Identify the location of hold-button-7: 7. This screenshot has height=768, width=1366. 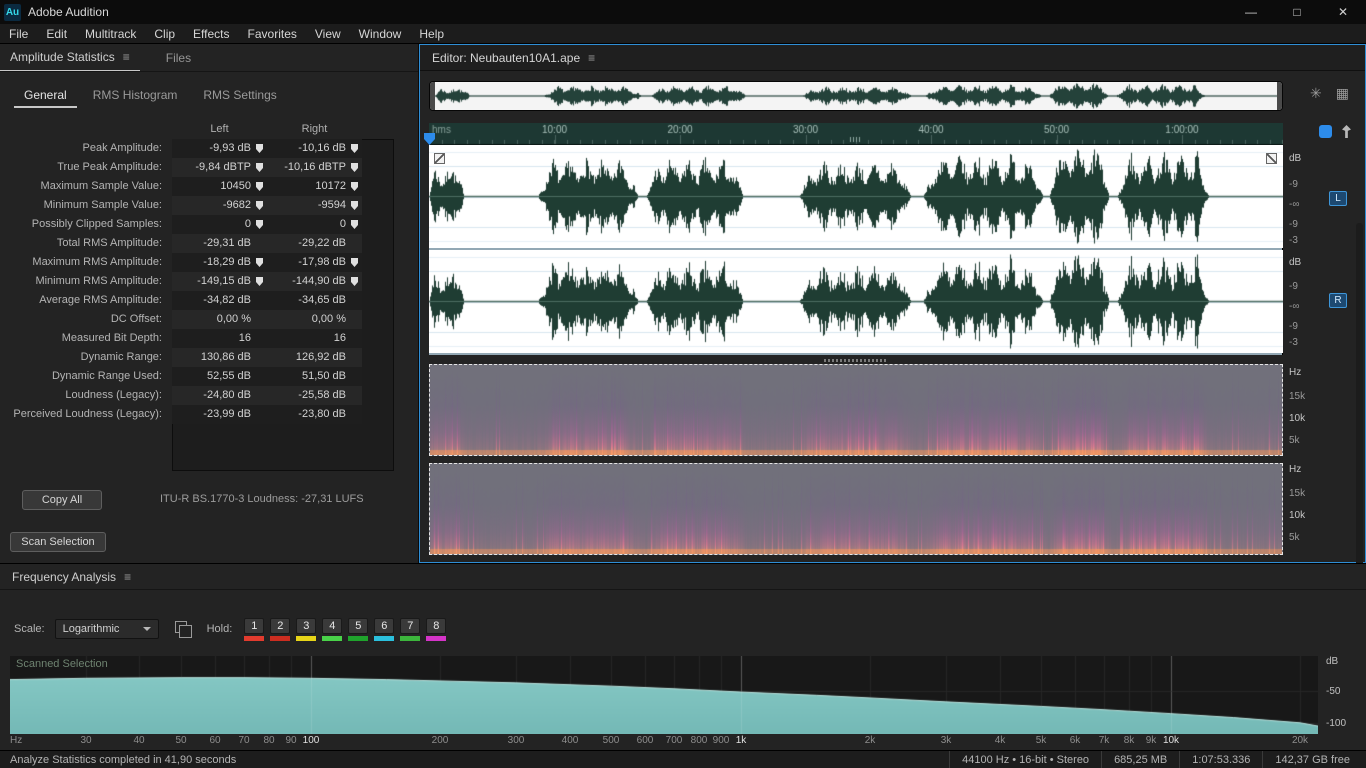
(410, 629).